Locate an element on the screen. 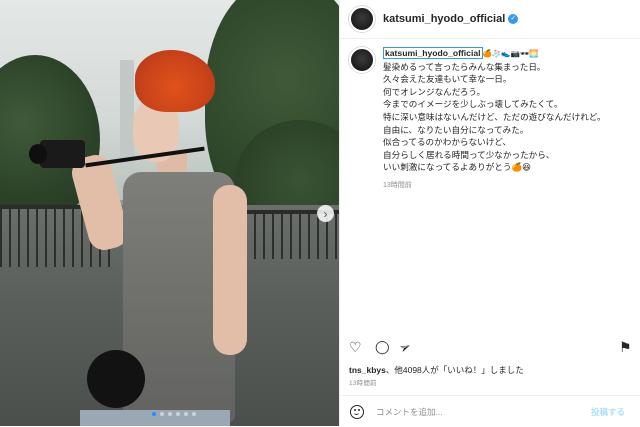 Image resolution: width=640 pixels, height=427 pixels. caption-line: 自由に、なりたい自分になってみた。 is located at coordinates (456, 129).